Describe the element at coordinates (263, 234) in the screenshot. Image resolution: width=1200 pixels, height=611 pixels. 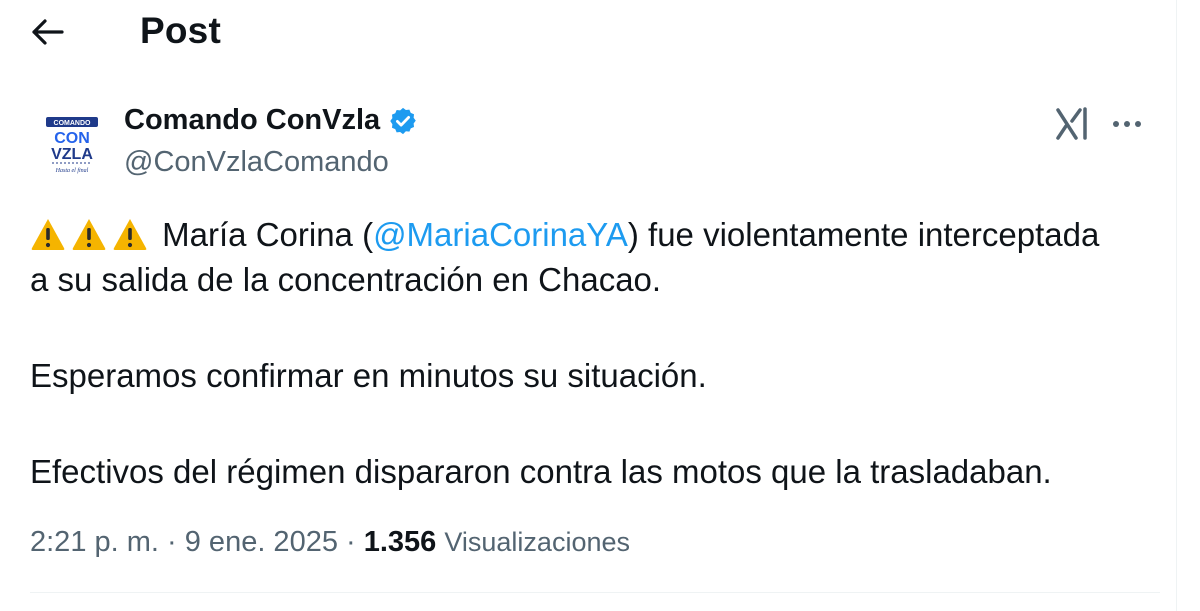
I see `tweet-line-1-prefix: María Corina (` at that location.